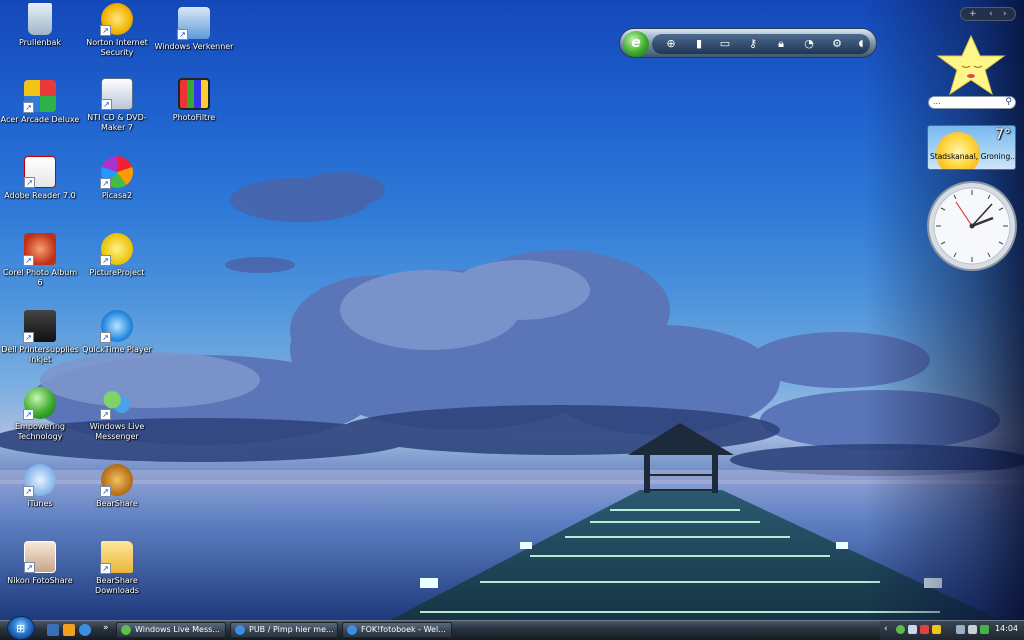 The width and height of the screenshot is (1024, 640). Describe the element at coordinates (886, 629) in the screenshot. I see `tray-expand-chevron-icon: ‹` at that location.